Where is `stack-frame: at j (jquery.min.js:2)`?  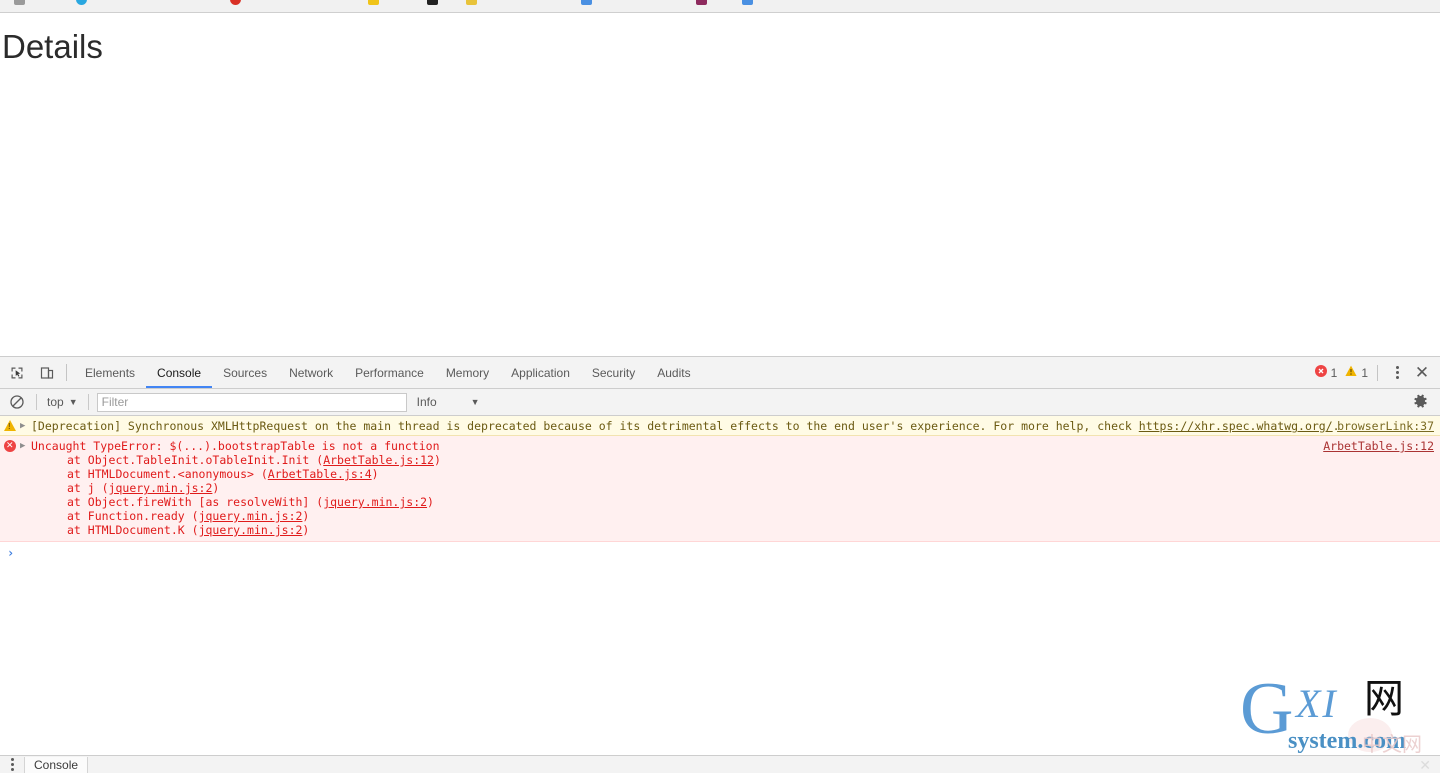
stack-frame: at j (jquery.min.js:2) is located at coordinates (735, 488).